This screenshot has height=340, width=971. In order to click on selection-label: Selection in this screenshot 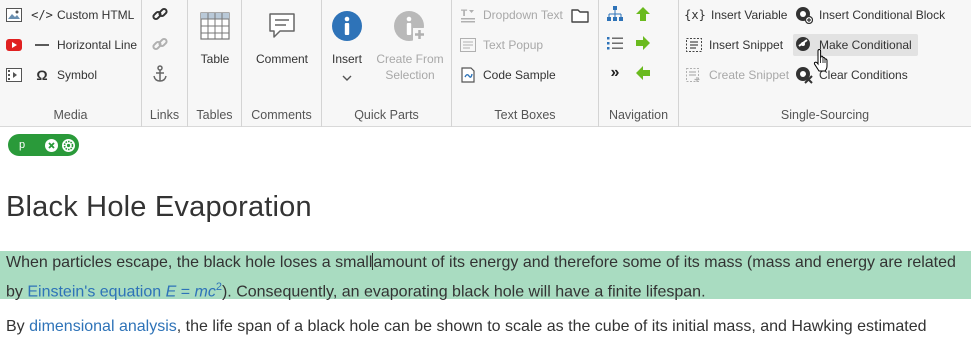, I will do `click(410, 75)`.